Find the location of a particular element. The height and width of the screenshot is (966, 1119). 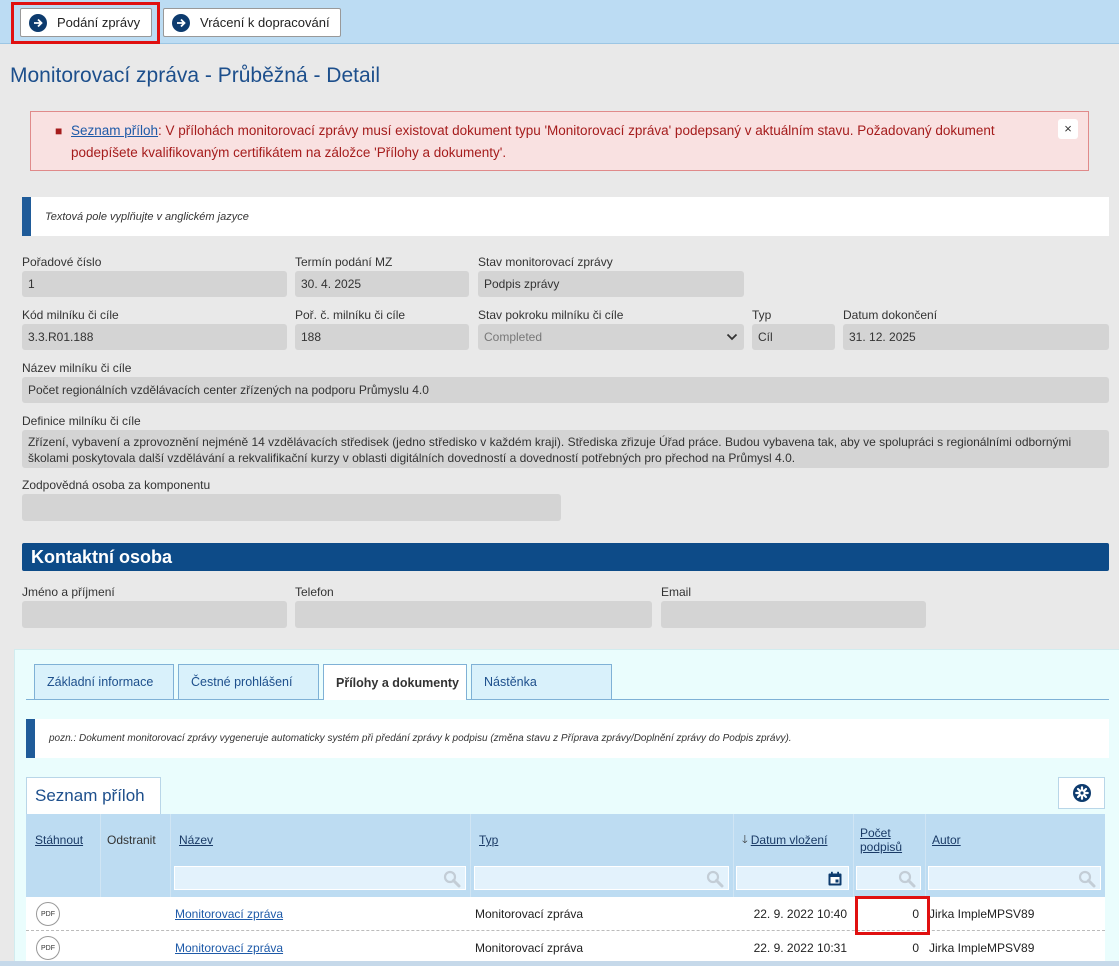

responsible-person-label: Zodpovědná osoba za komponentu is located at coordinates (116, 485).